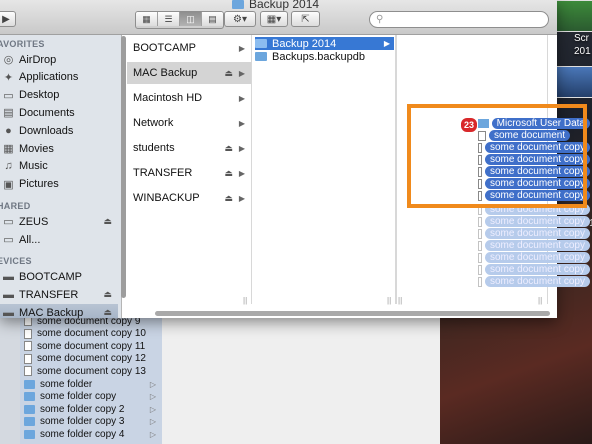  I want to click on sidebar-item-label: Pictures, so click(39, 184).